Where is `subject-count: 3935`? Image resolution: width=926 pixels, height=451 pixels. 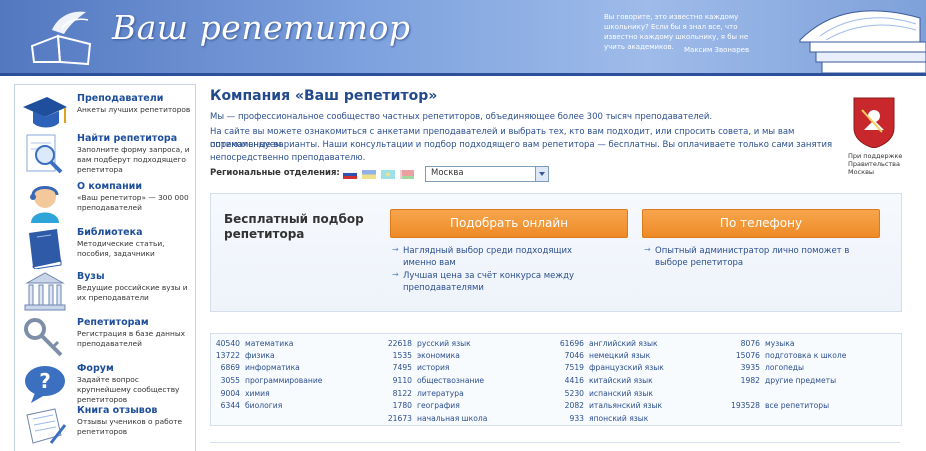 subject-count: 3935 is located at coordinates (750, 367).